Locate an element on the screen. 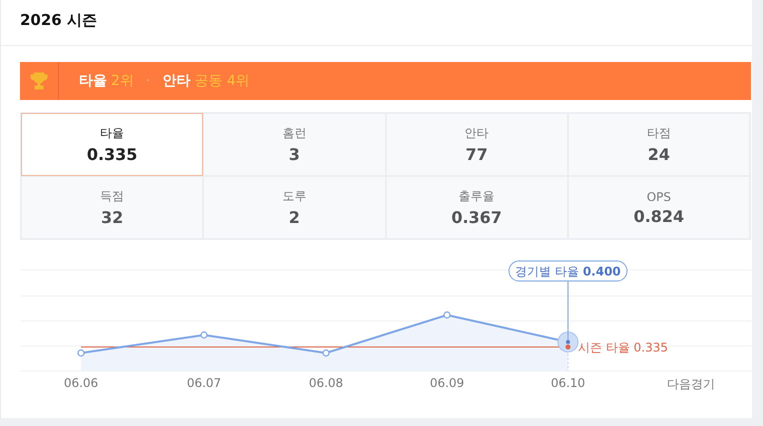 This screenshot has width=763, height=426. stat-value: 77 is located at coordinates (476, 154).